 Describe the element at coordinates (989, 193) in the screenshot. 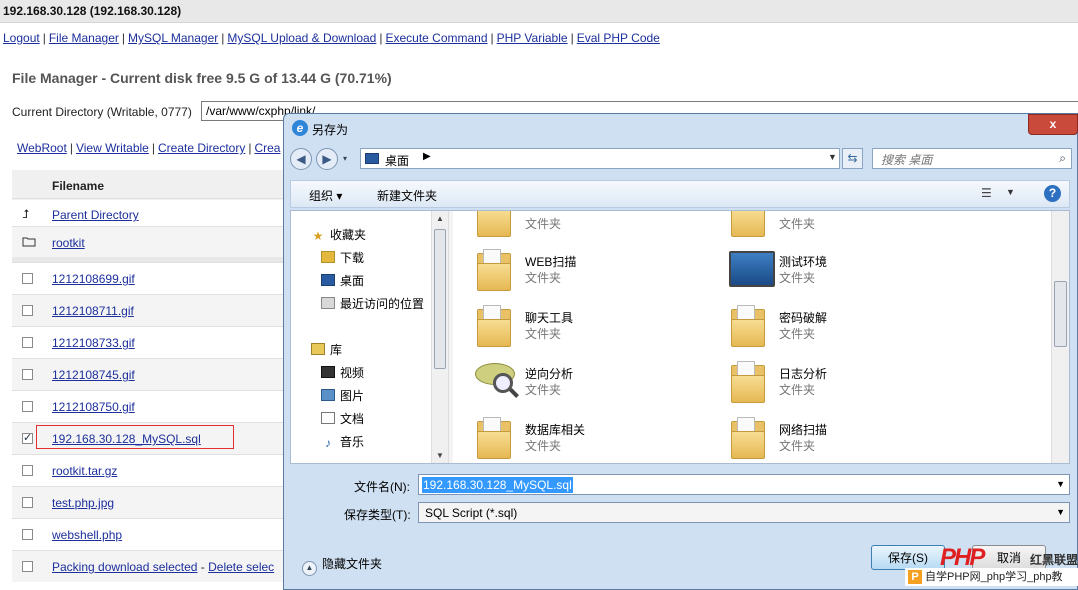

I see `view-options-icon: ☰` at that location.